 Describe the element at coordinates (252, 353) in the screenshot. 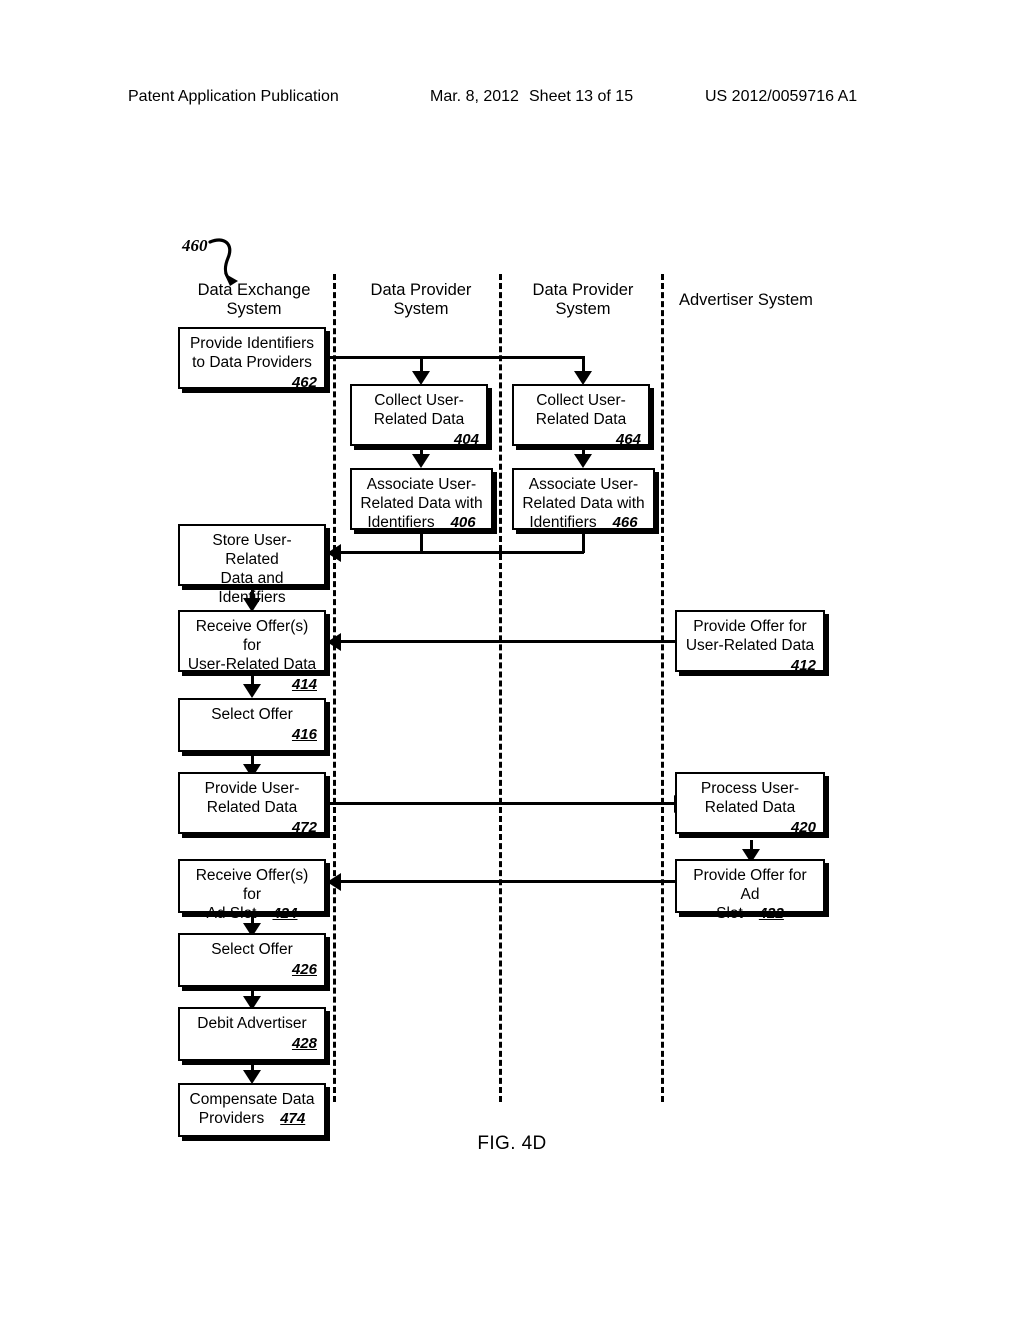

I see `step-text-462: Provide Identifiers to Data Providers` at that location.